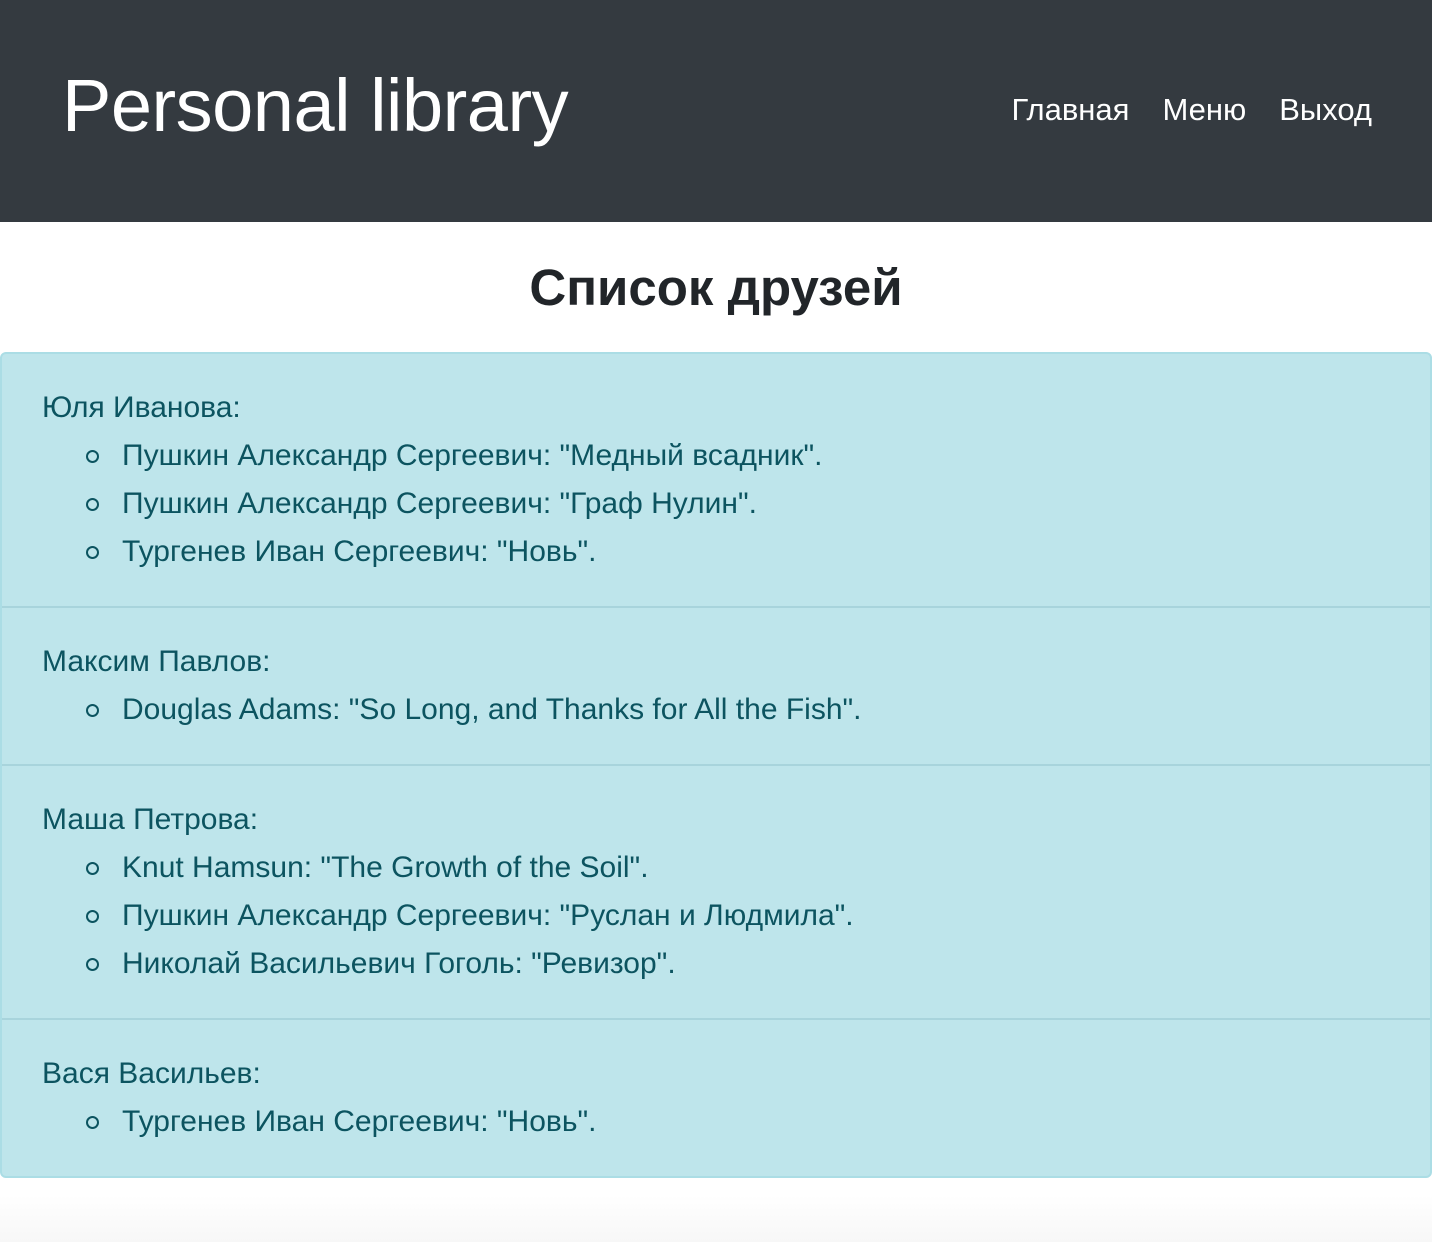  Describe the element at coordinates (738, 868) in the screenshot. I see `book-item: Knut Hamsun: "The Growth of the Soil".` at that location.